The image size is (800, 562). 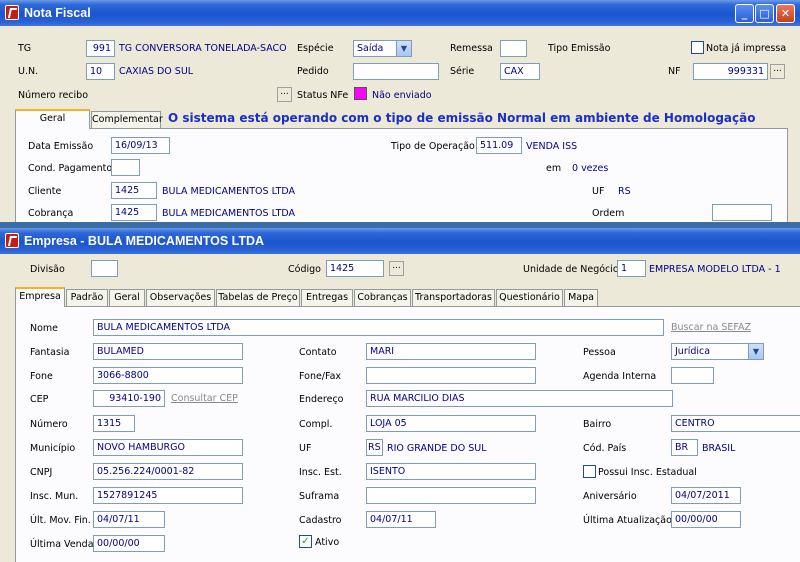 I want to click on tab-entregas: Entregas, so click(x=327, y=298).